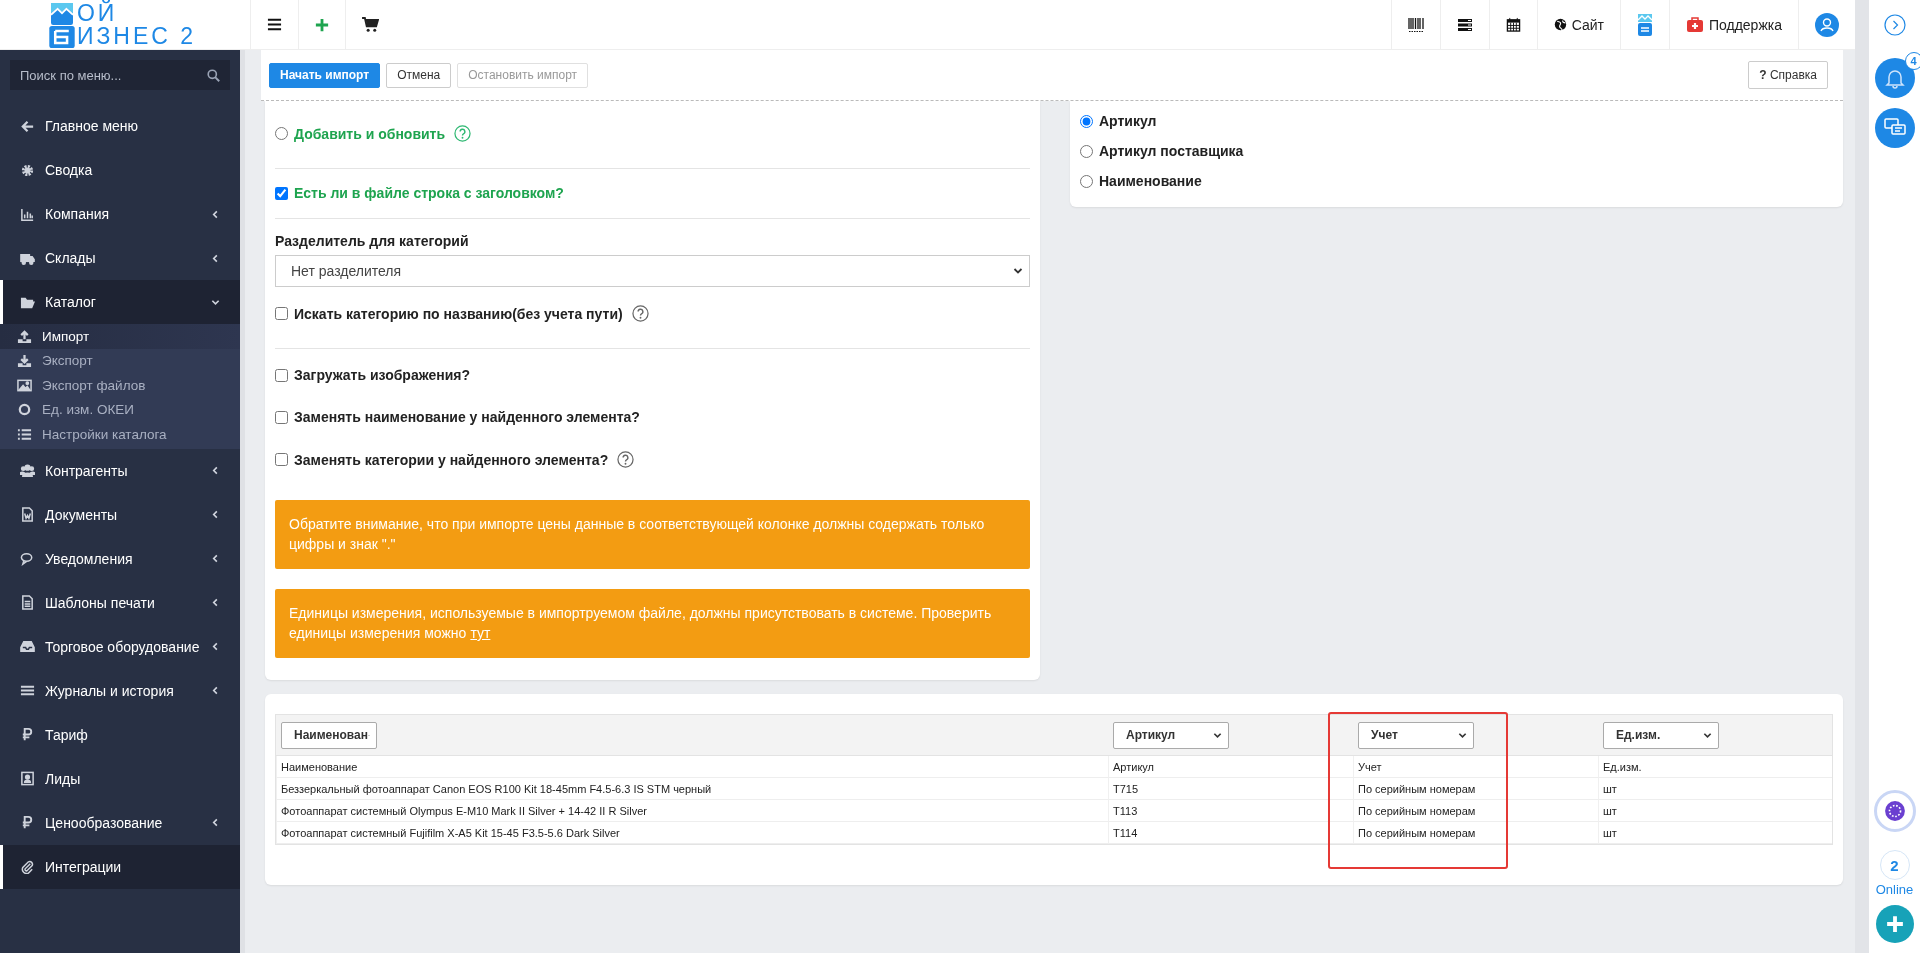  Describe the element at coordinates (120, 866) in the screenshot. I see `sidebar-item: Интеграции` at that location.